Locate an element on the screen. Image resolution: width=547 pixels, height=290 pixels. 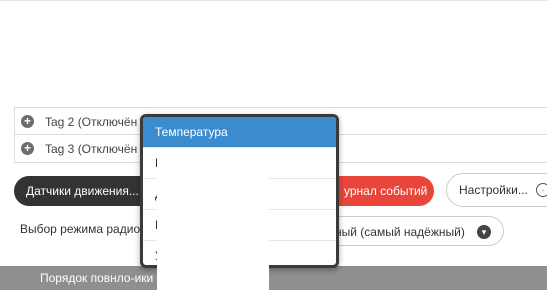
radio-mode-select: дный (самый надёжный) ▾ is located at coordinates (412, 231).